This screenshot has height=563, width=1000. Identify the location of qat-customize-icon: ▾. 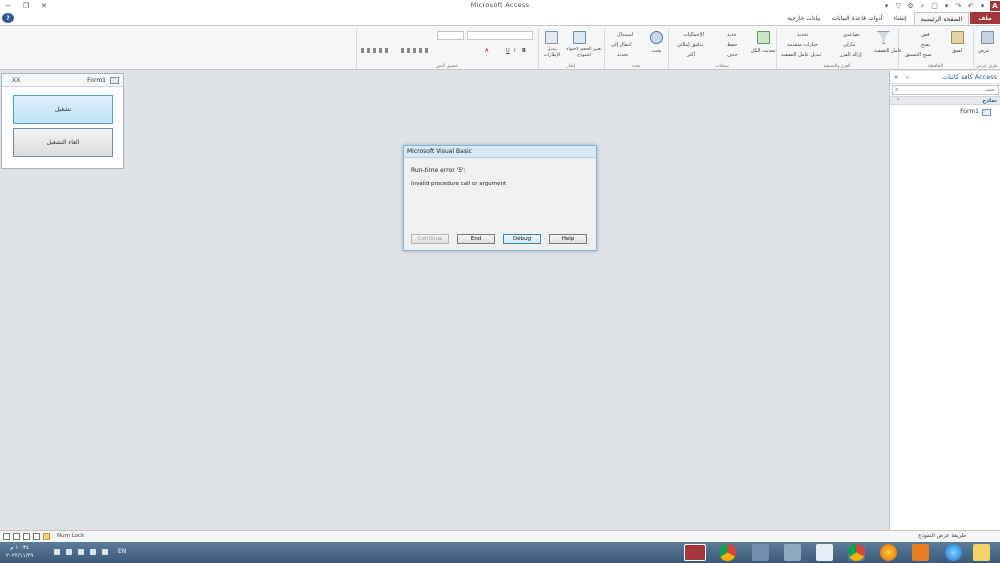
(886, 6).